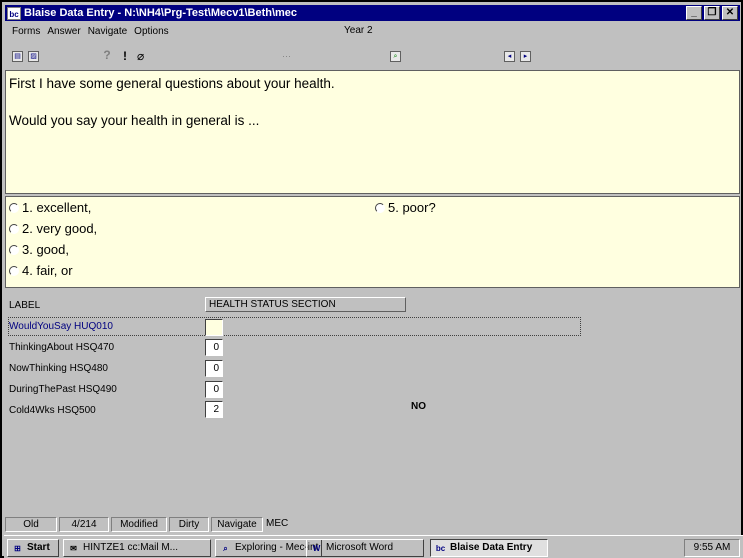 The height and width of the screenshot is (558, 743). Describe the element at coordinates (58, 368) in the screenshot. I see `field-label-hsq480: NowThinking HSQ480` at that location.